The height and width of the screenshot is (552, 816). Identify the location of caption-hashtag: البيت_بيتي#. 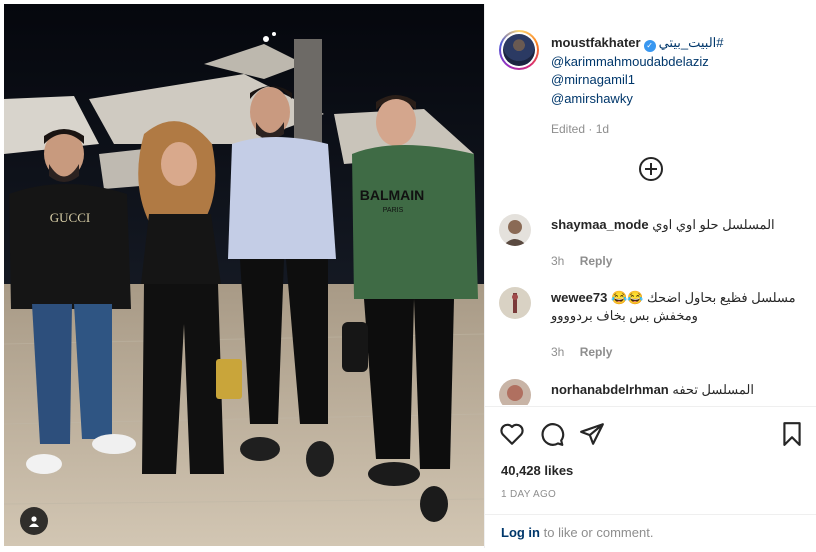
(691, 42).